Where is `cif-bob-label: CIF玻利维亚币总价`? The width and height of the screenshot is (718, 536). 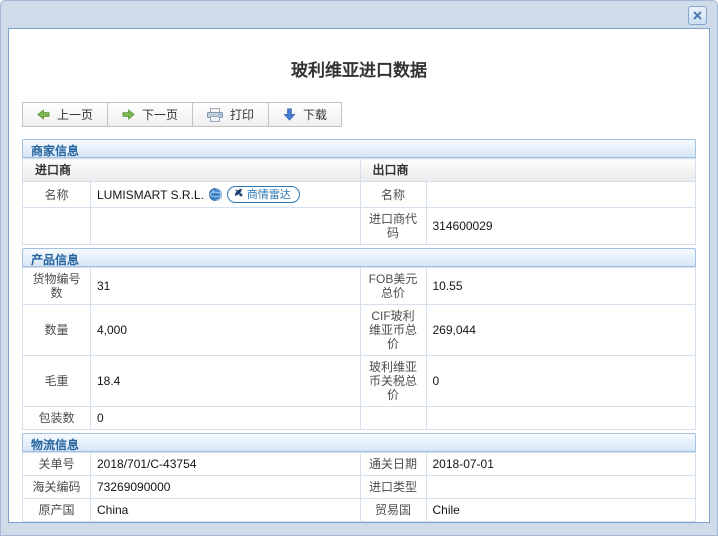
cif-bob-label: CIF玻利维亚币总价 is located at coordinates (393, 330).